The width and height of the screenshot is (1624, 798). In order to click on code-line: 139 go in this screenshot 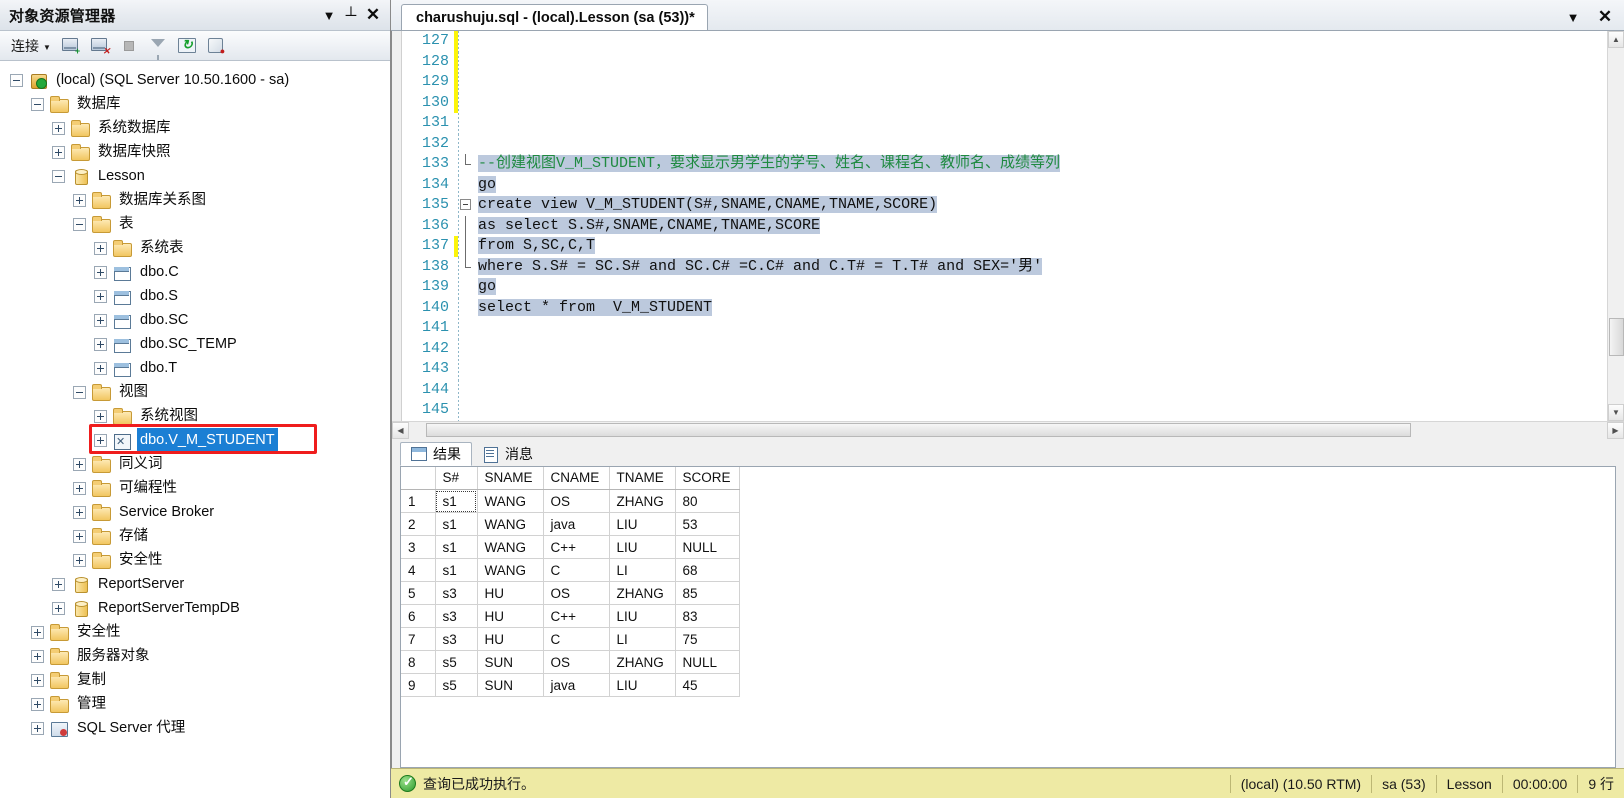, I will do `click(1004, 287)`.